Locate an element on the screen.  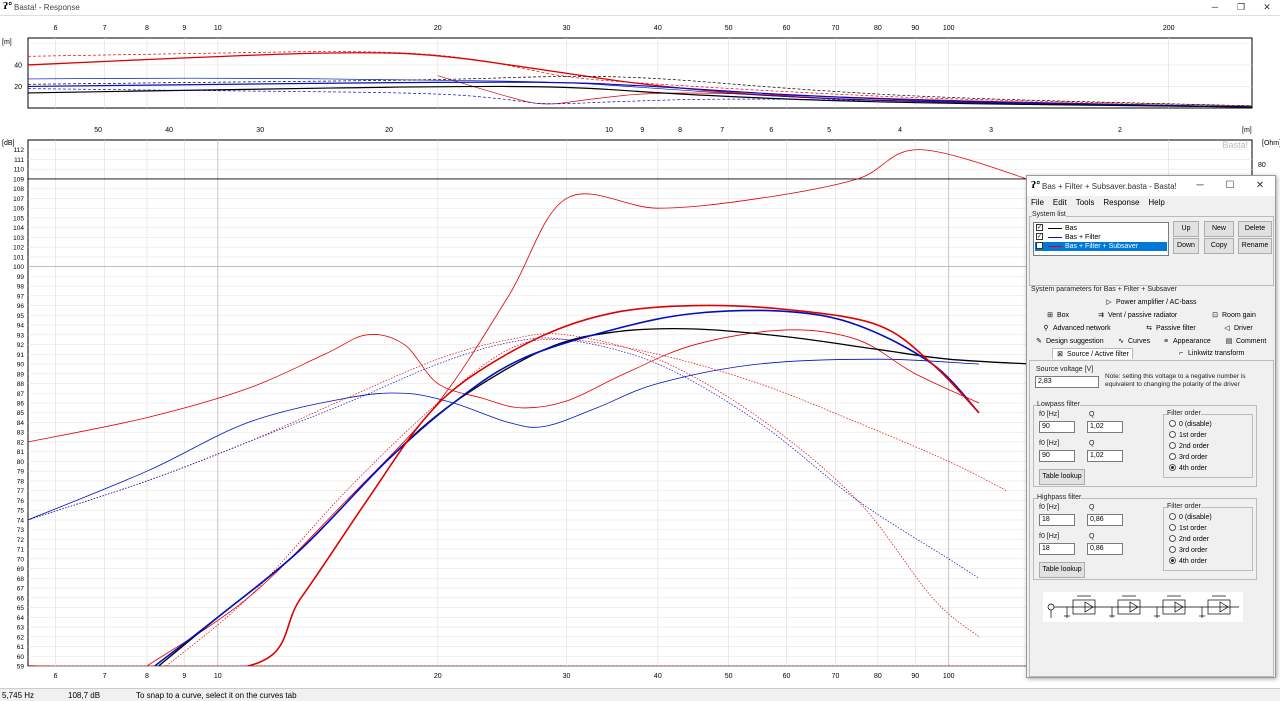
lowpass-order-option: 2nd order is located at coordinates (1189, 446).